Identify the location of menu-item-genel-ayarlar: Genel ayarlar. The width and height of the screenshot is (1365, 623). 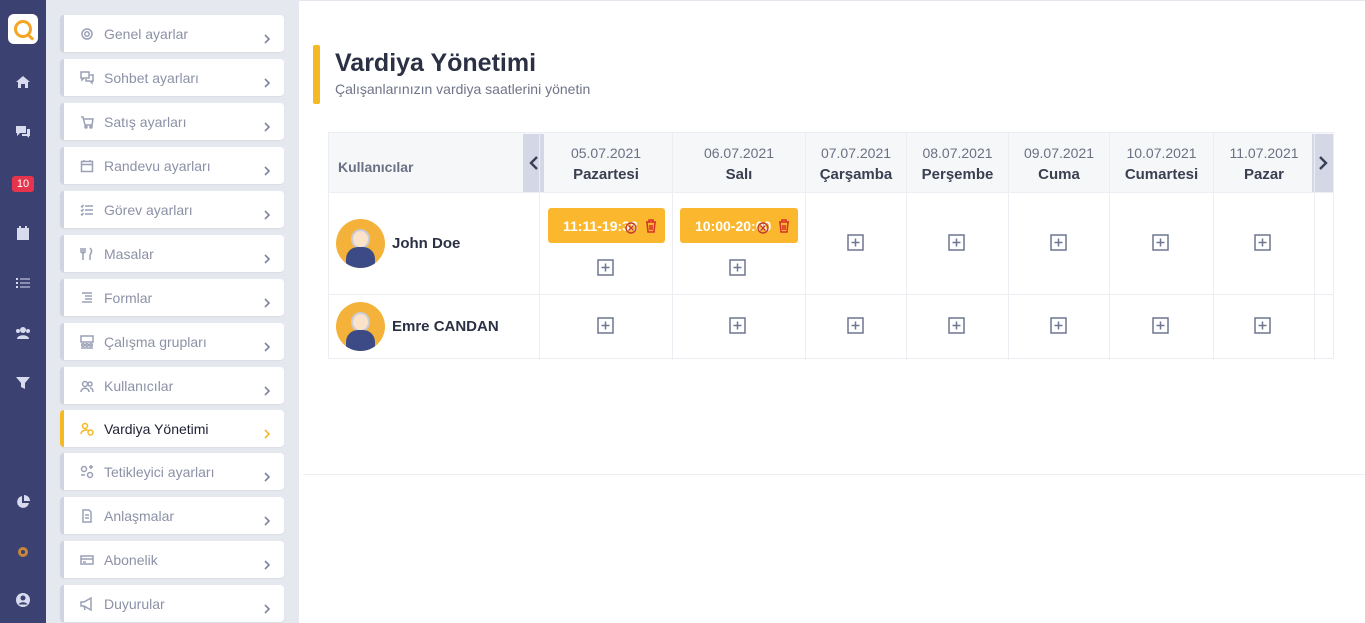
(172, 33).